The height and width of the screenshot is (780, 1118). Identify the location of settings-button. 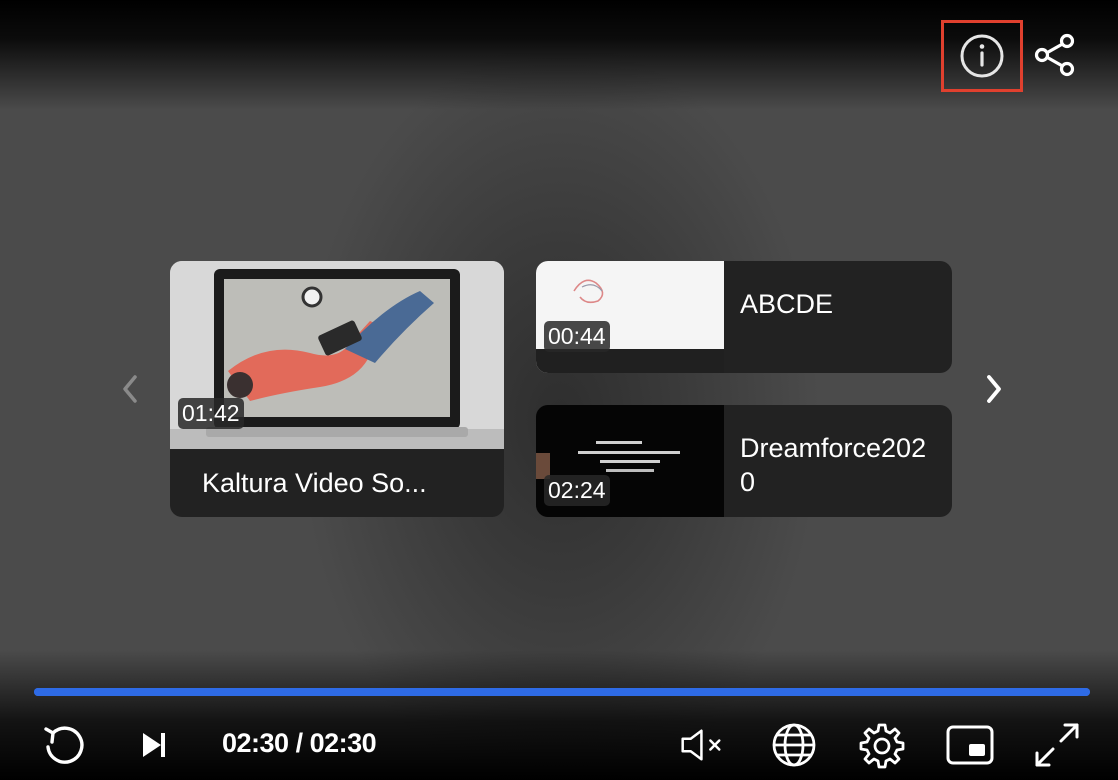
(882, 745).